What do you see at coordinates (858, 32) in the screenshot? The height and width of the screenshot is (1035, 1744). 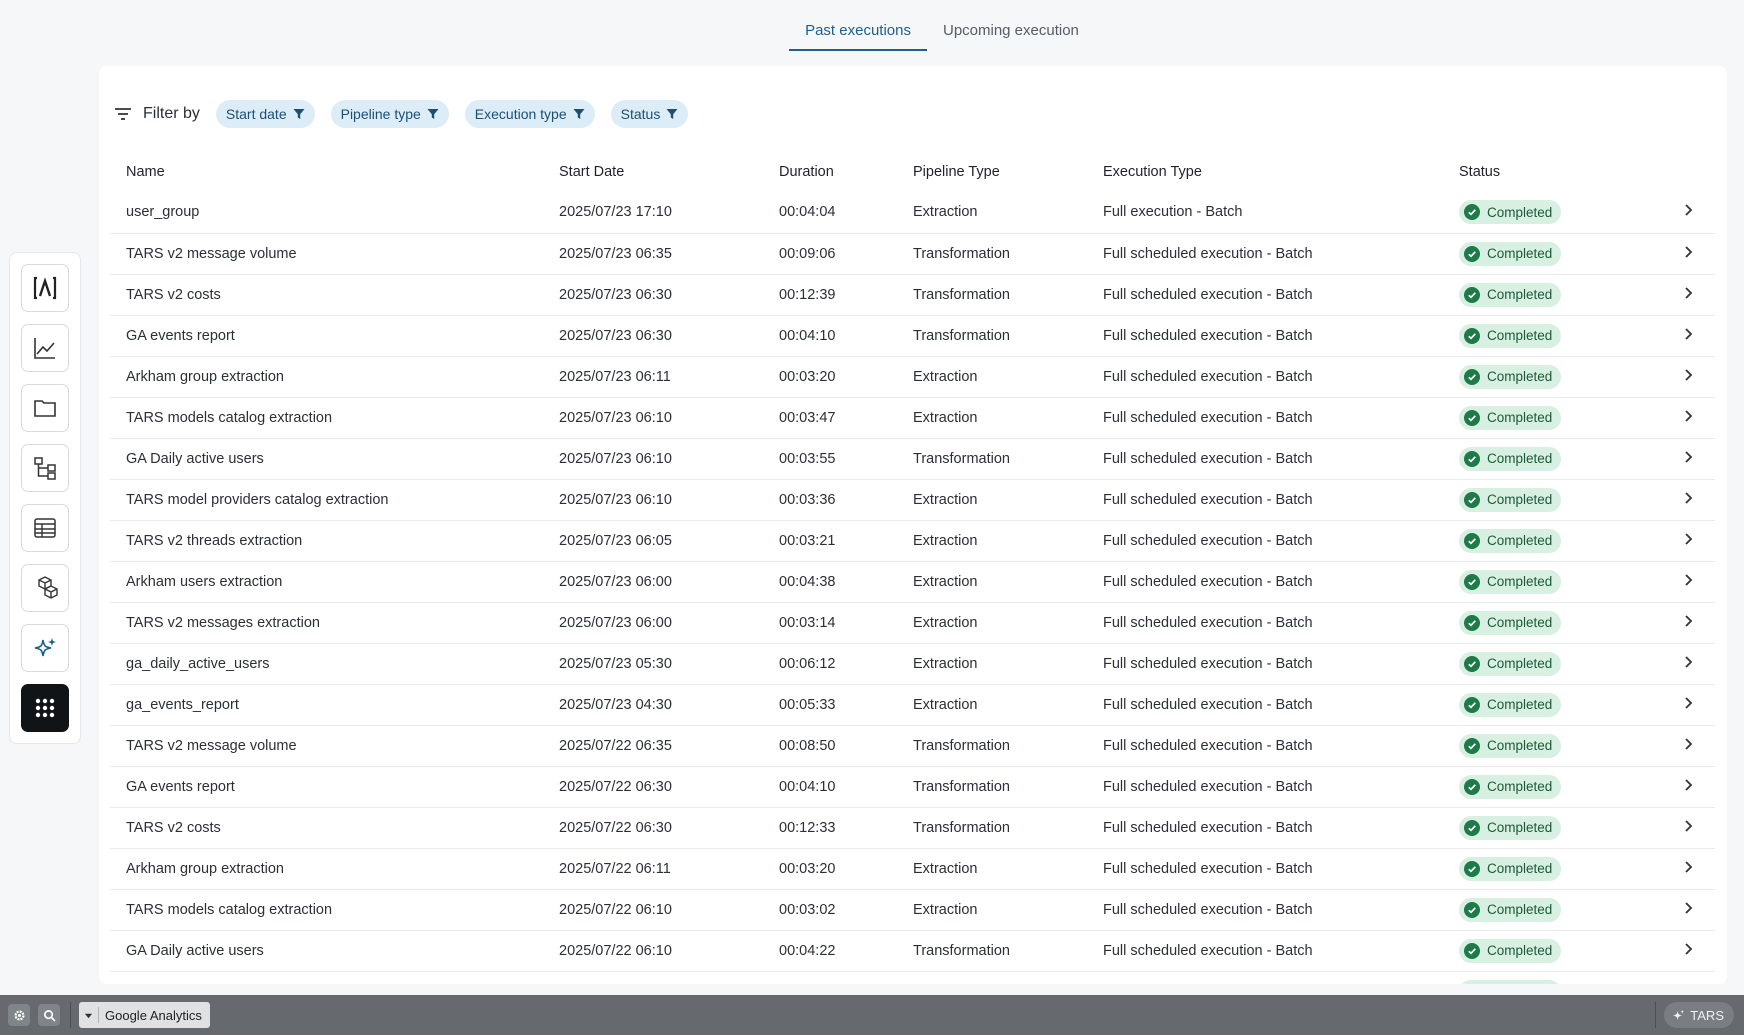 I see `tab-past-executions: Past executions` at bounding box center [858, 32].